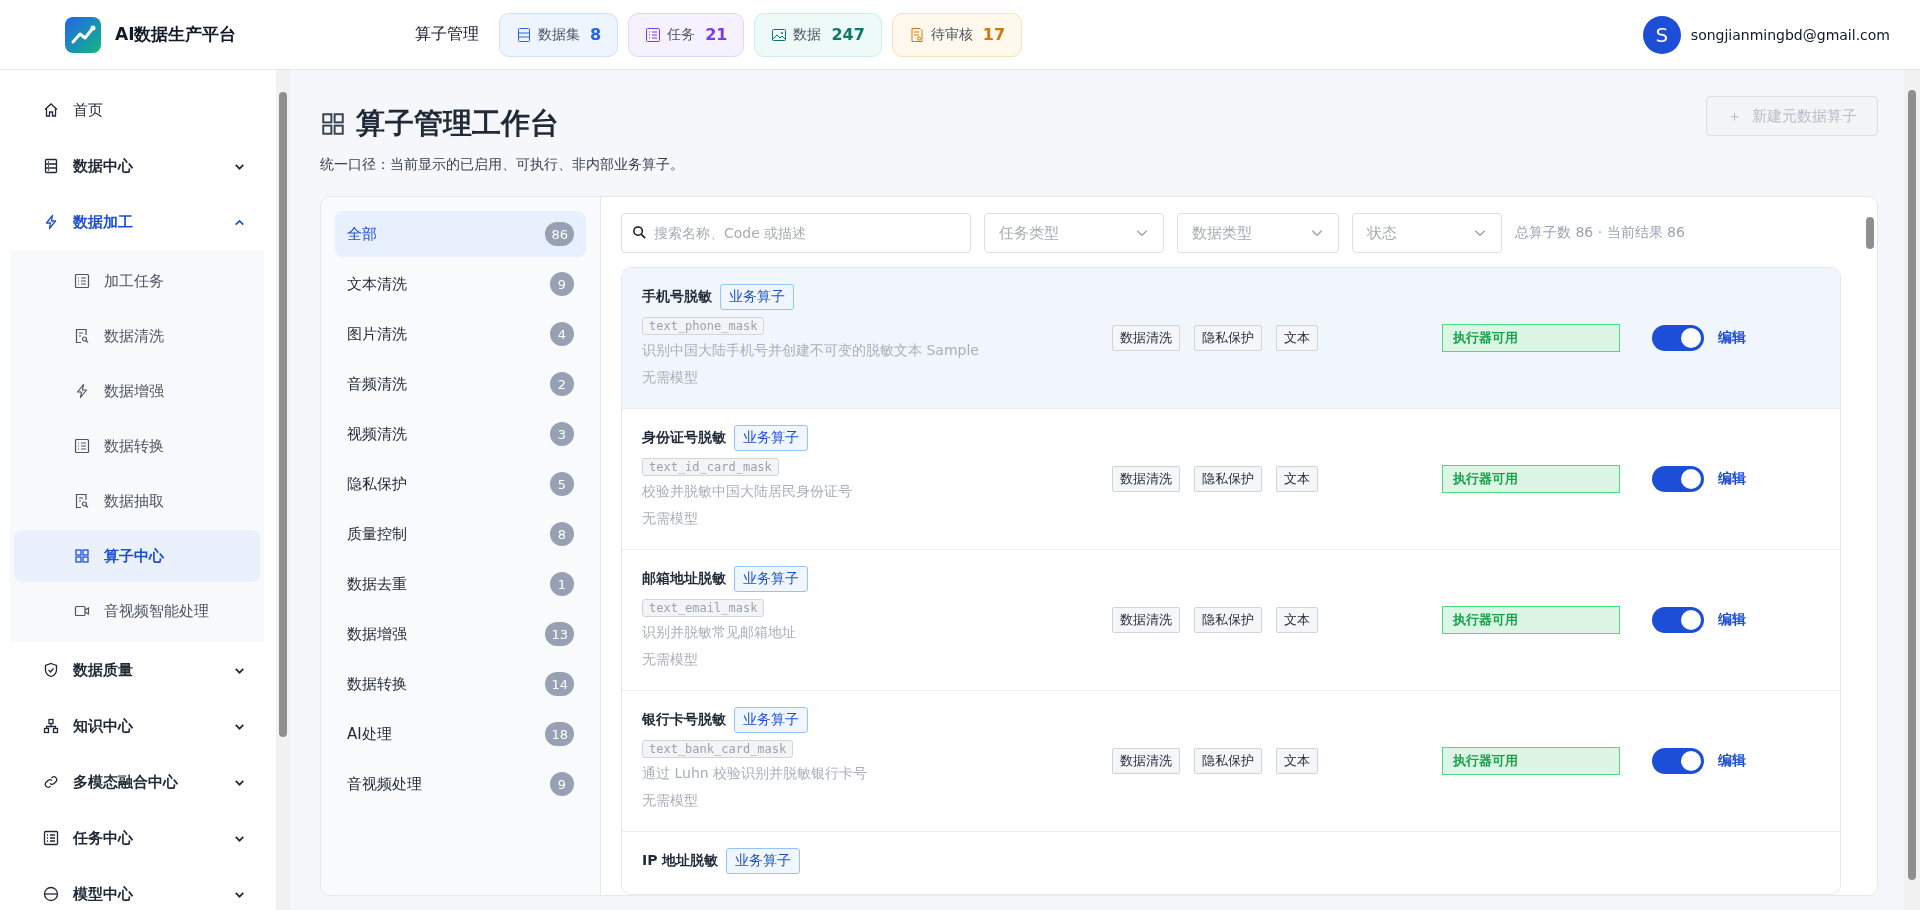 The height and width of the screenshot is (910, 1920). What do you see at coordinates (680, 861) in the screenshot?
I see `operator-name: IP 地址脱敏` at bounding box center [680, 861].